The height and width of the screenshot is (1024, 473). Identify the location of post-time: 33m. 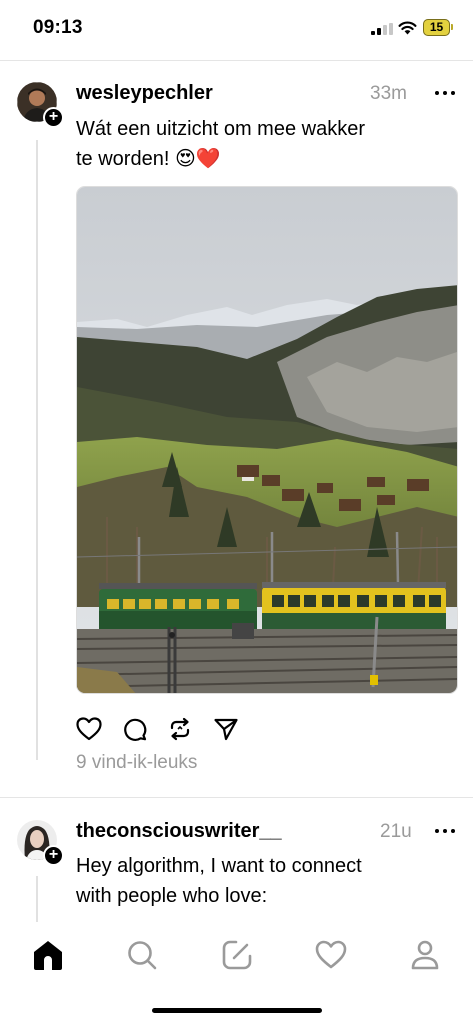
(388, 93).